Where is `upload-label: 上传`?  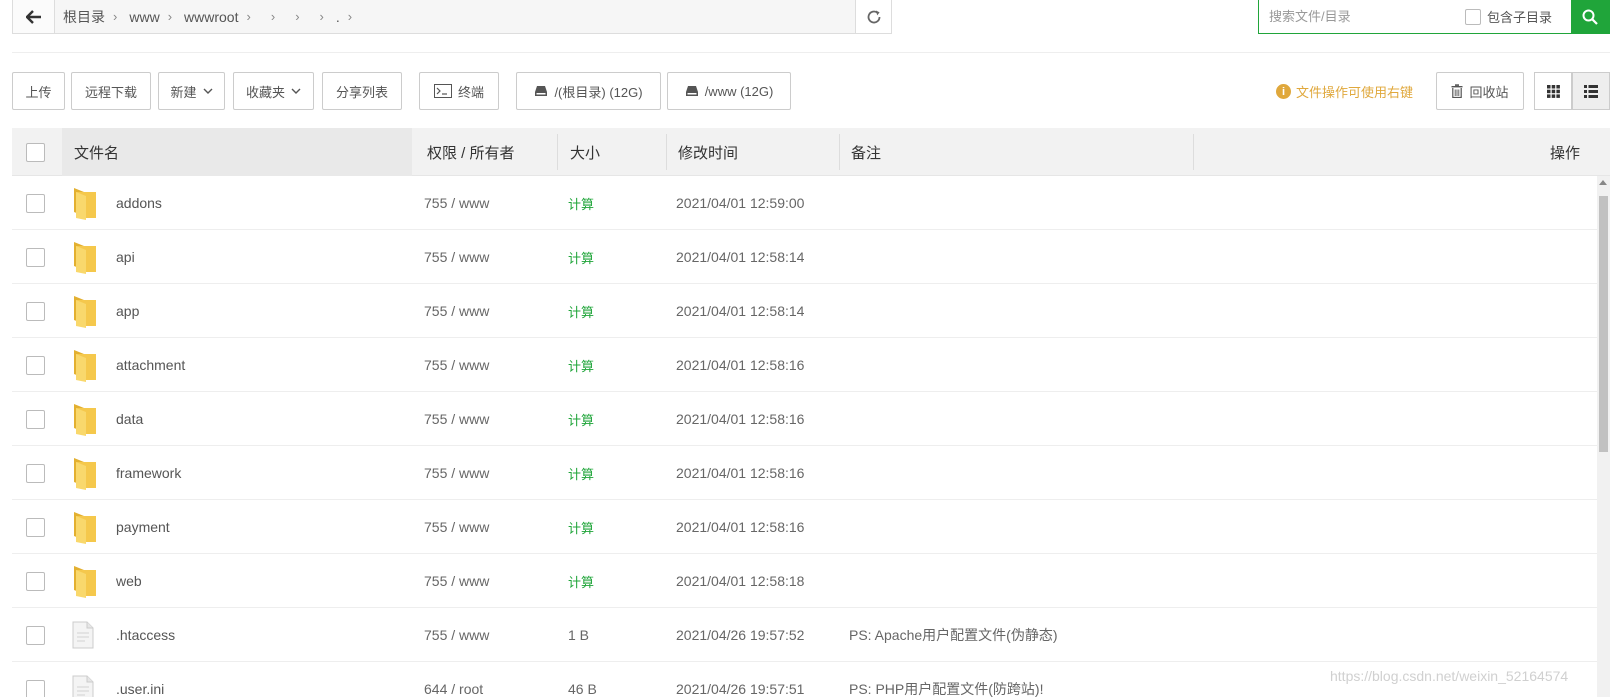
upload-label: 上传 is located at coordinates (38, 92).